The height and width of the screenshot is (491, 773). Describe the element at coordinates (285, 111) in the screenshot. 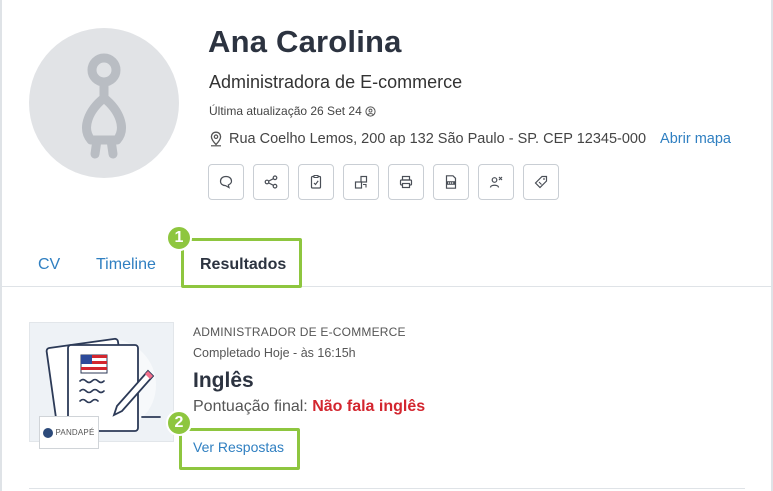

I see `last-updated-text: Última atualização 26 Set 24` at that location.